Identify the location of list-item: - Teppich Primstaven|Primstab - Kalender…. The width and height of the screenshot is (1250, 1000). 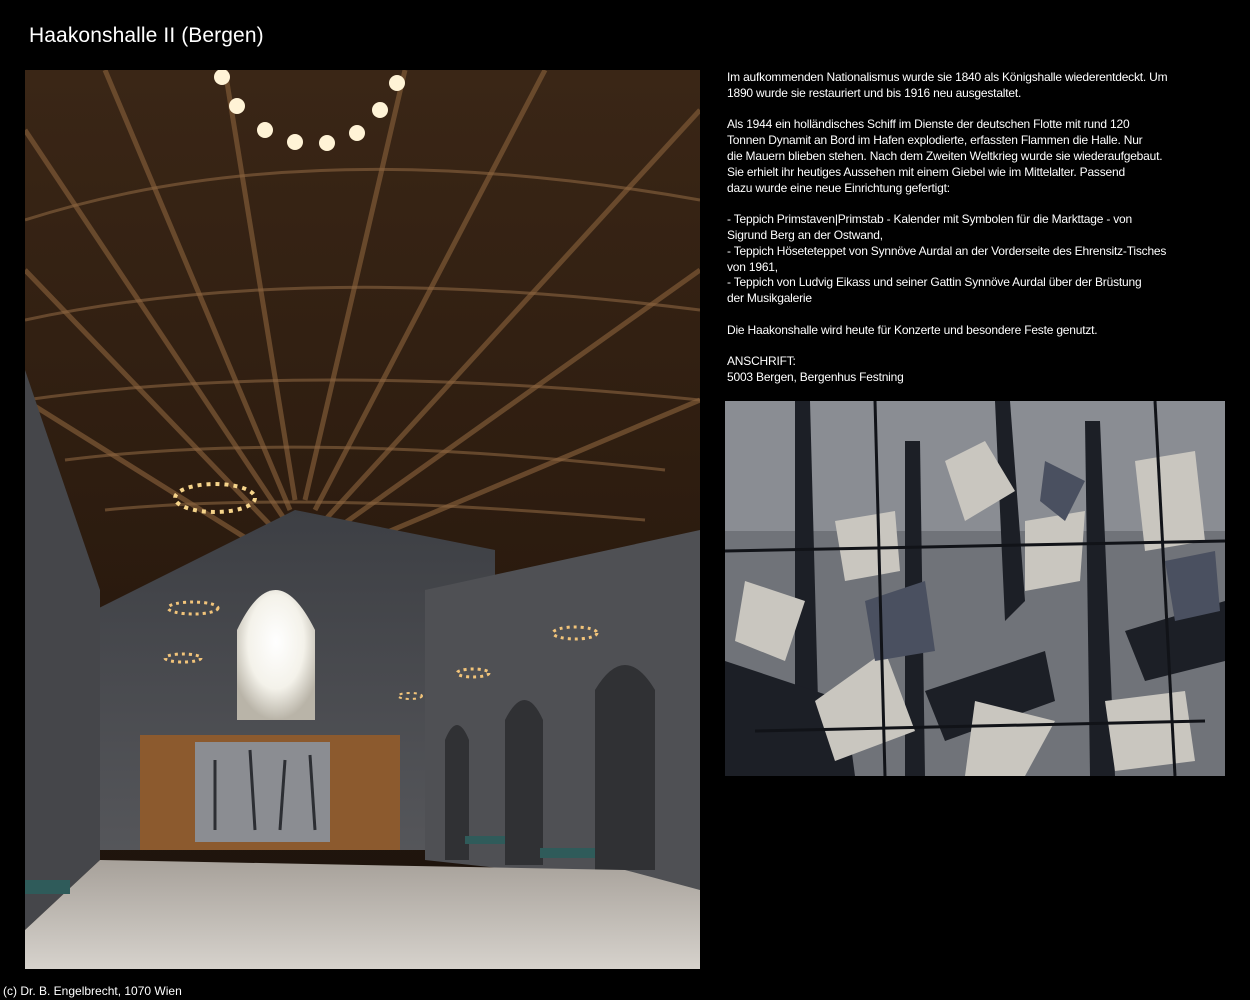
(929, 227).